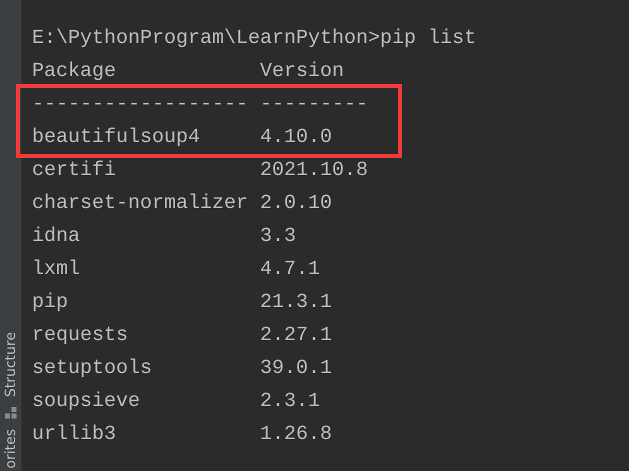  Describe the element at coordinates (141, 204) in the screenshot. I see `package-name: charset-normalizer` at that location.